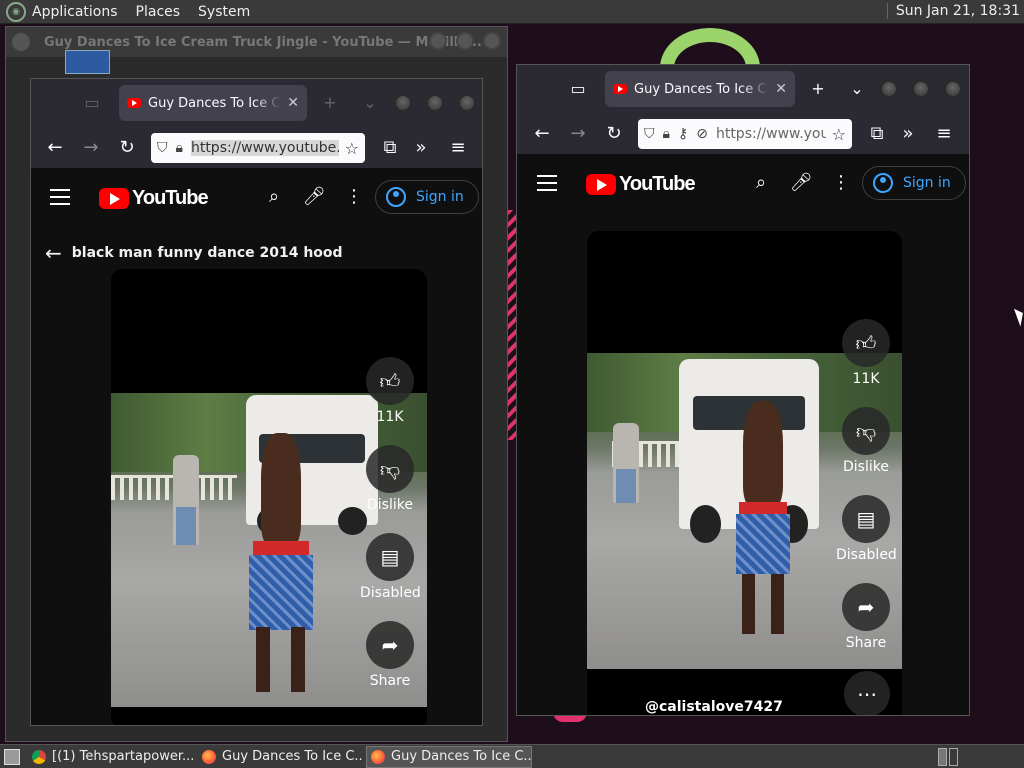 The height and width of the screenshot is (768, 1024). What do you see at coordinates (866, 431) in the screenshot?
I see `thumbs-down-icon: 👎︎` at bounding box center [866, 431].